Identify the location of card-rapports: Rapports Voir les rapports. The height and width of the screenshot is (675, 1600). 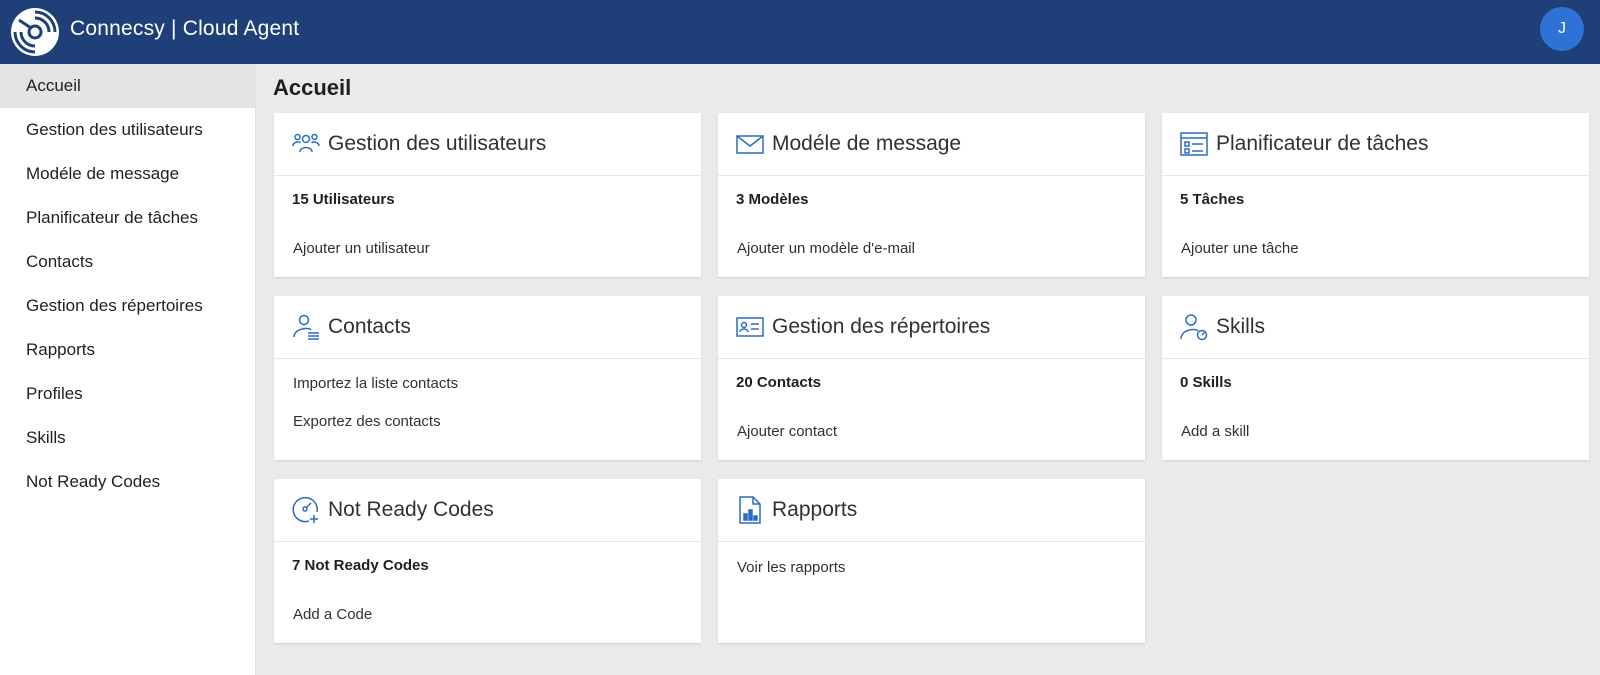
(931, 561).